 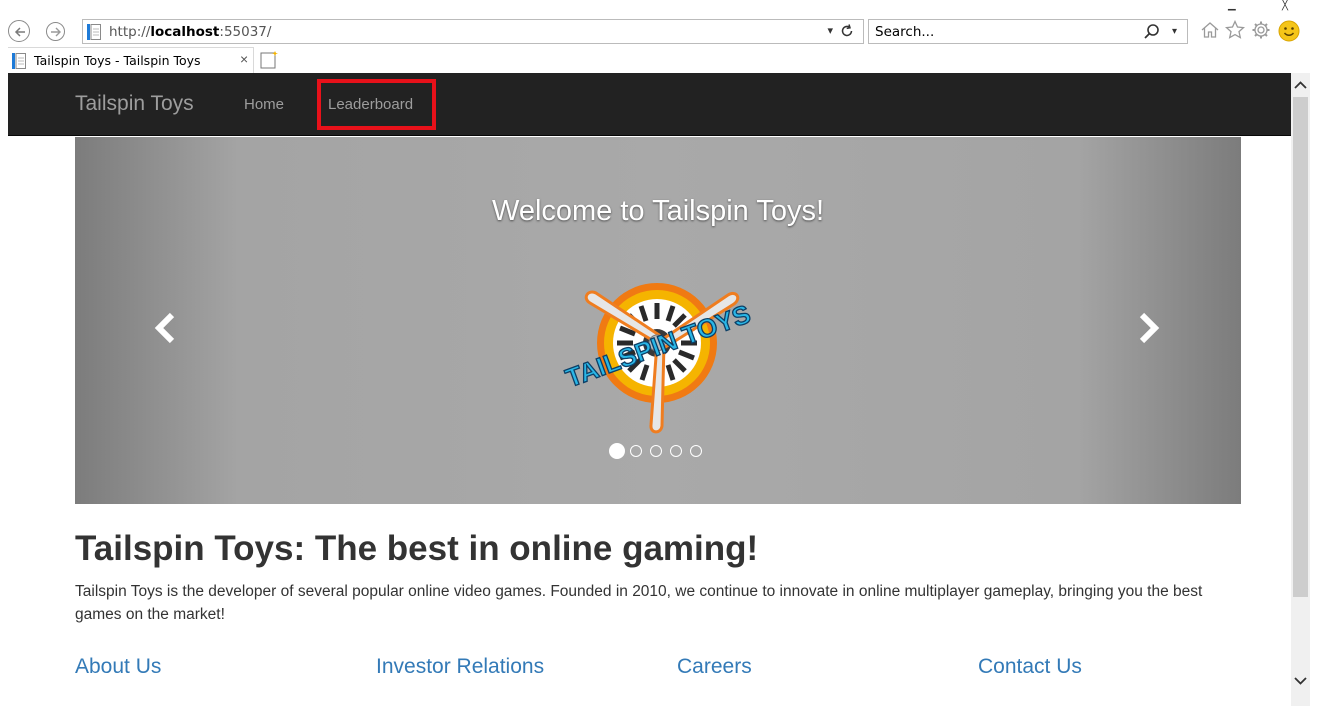 What do you see at coordinates (1174, 31) in the screenshot?
I see `search-dropdown-icon: ▾` at bounding box center [1174, 31].